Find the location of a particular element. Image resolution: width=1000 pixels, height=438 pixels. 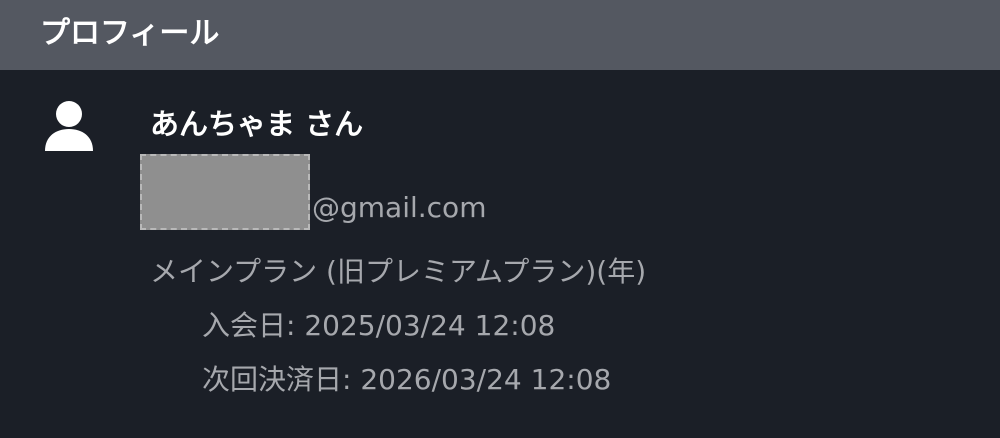

next-billing-row: 次回決済日: 2026/03/24 12:08 is located at coordinates (406, 380).